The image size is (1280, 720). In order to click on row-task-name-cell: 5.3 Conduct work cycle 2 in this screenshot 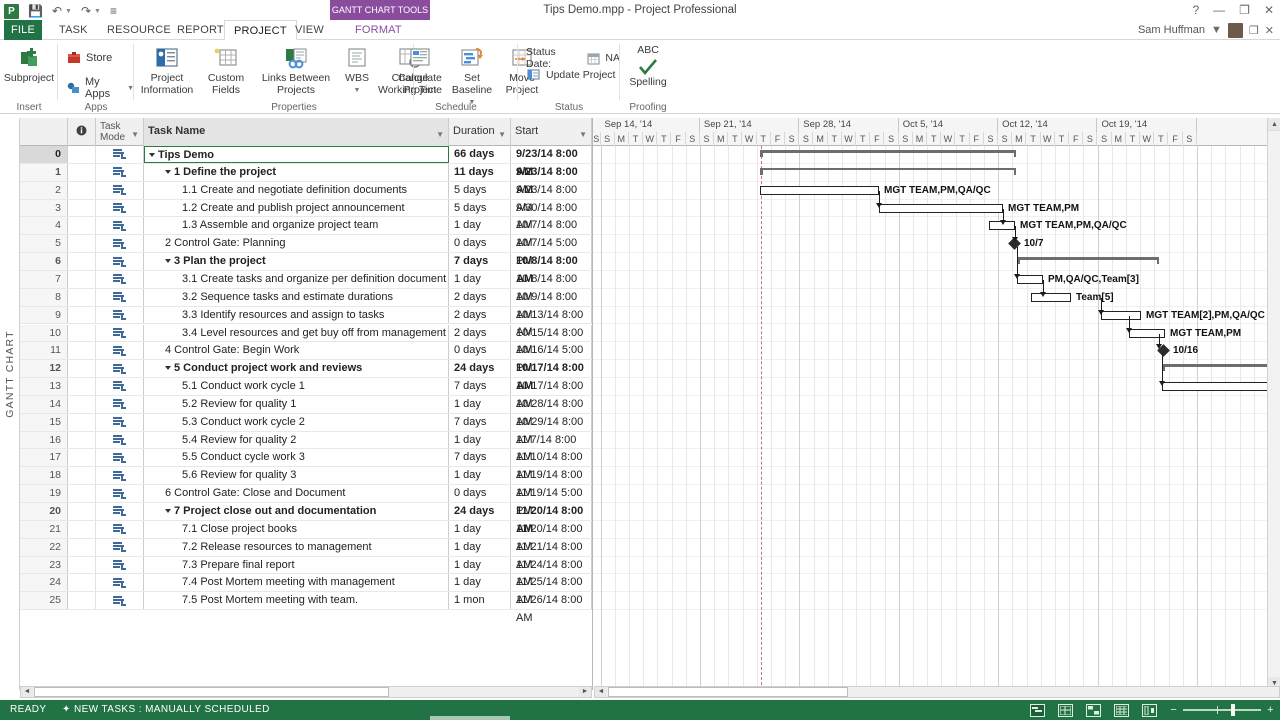, I will do `click(296, 422)`.